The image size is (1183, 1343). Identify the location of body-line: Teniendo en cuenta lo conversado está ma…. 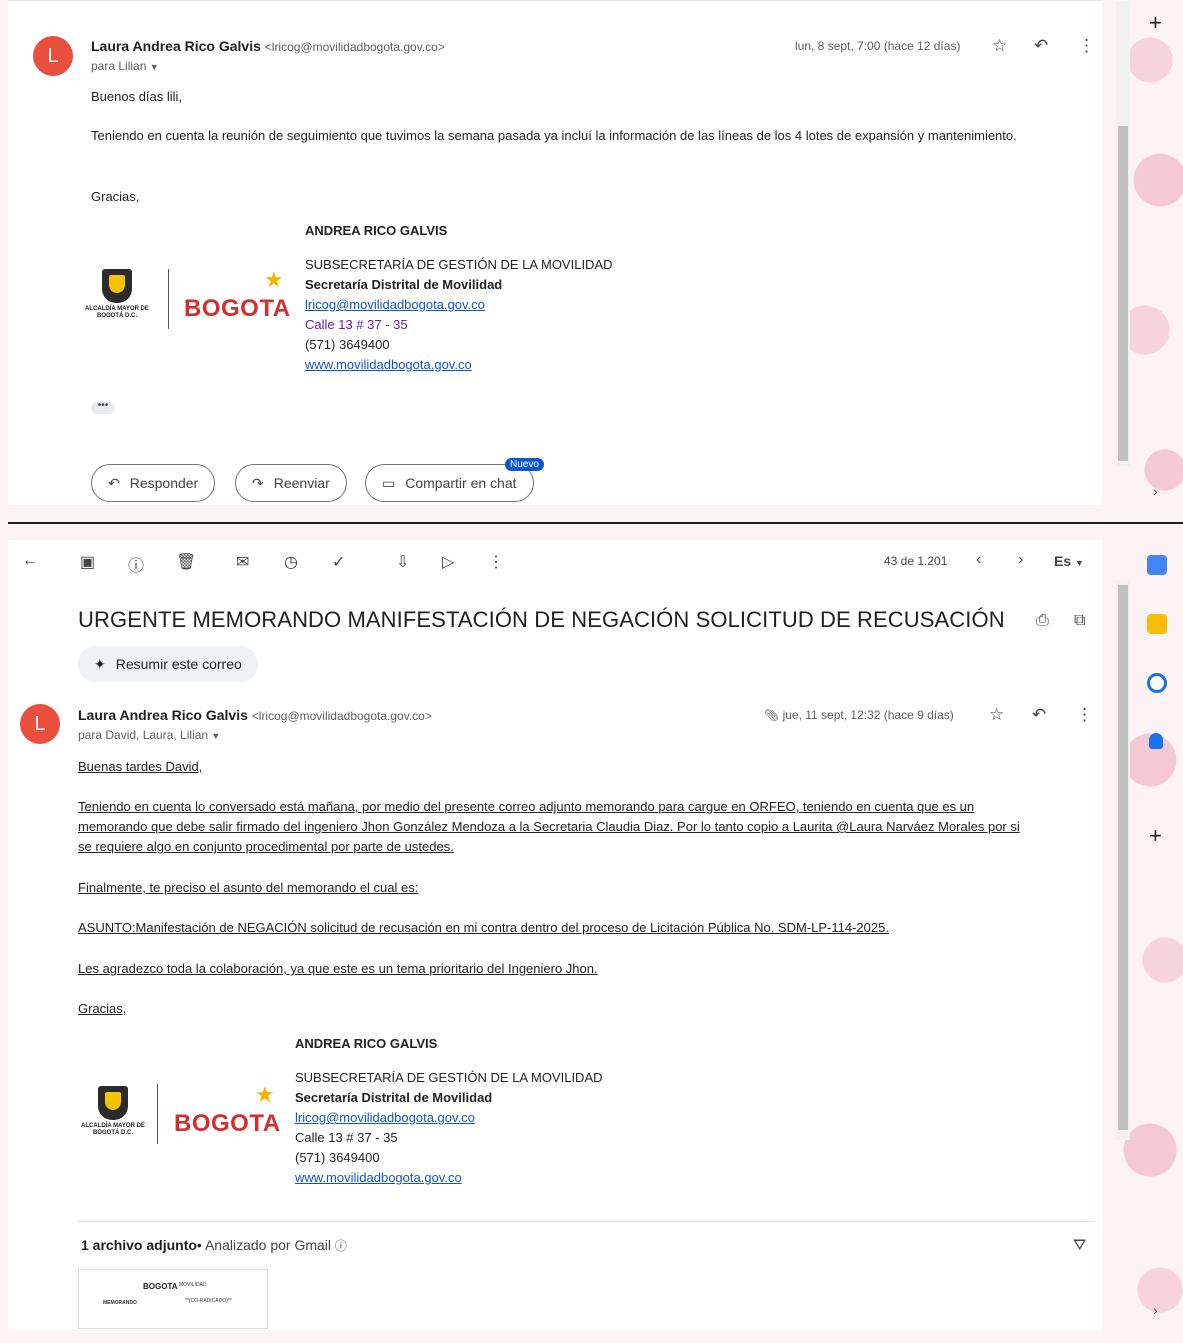
(526, 806).